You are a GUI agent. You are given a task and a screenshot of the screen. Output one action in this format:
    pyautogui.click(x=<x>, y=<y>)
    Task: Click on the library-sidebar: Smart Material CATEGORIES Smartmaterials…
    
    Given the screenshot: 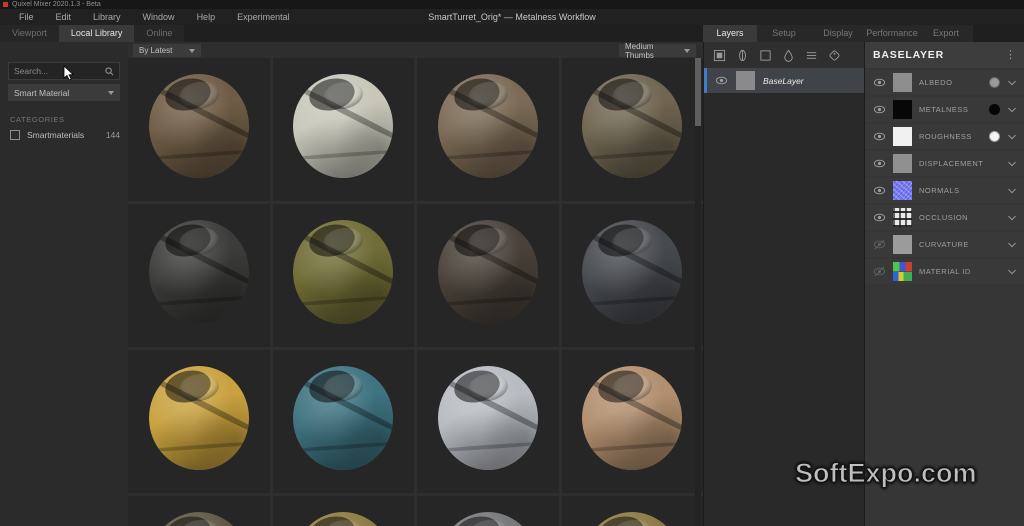 What is the action you would take?
    pyautogui.click(x=64, y=284)
    